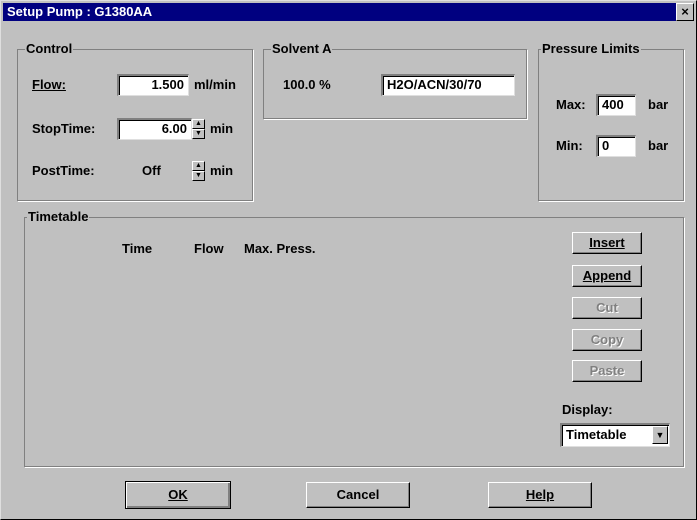 The image size is (697, 520). What do you see at coordinates (658, 145) in the screenshot?
I see `min-unit: bar` at bounding box center [658, 145].